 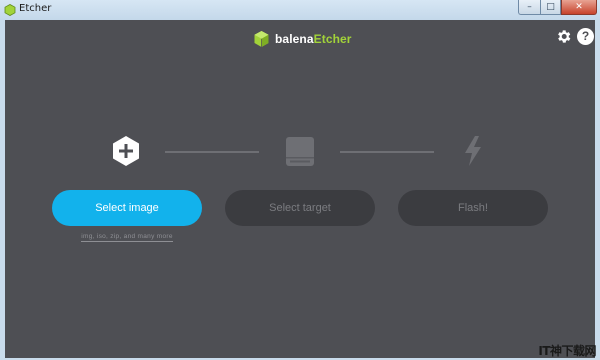 What do you see at coordinates (300, 10) in the screenshot?
I see `window-titlebar: Etcher – □ ✕` at bounding box center [300, 10].